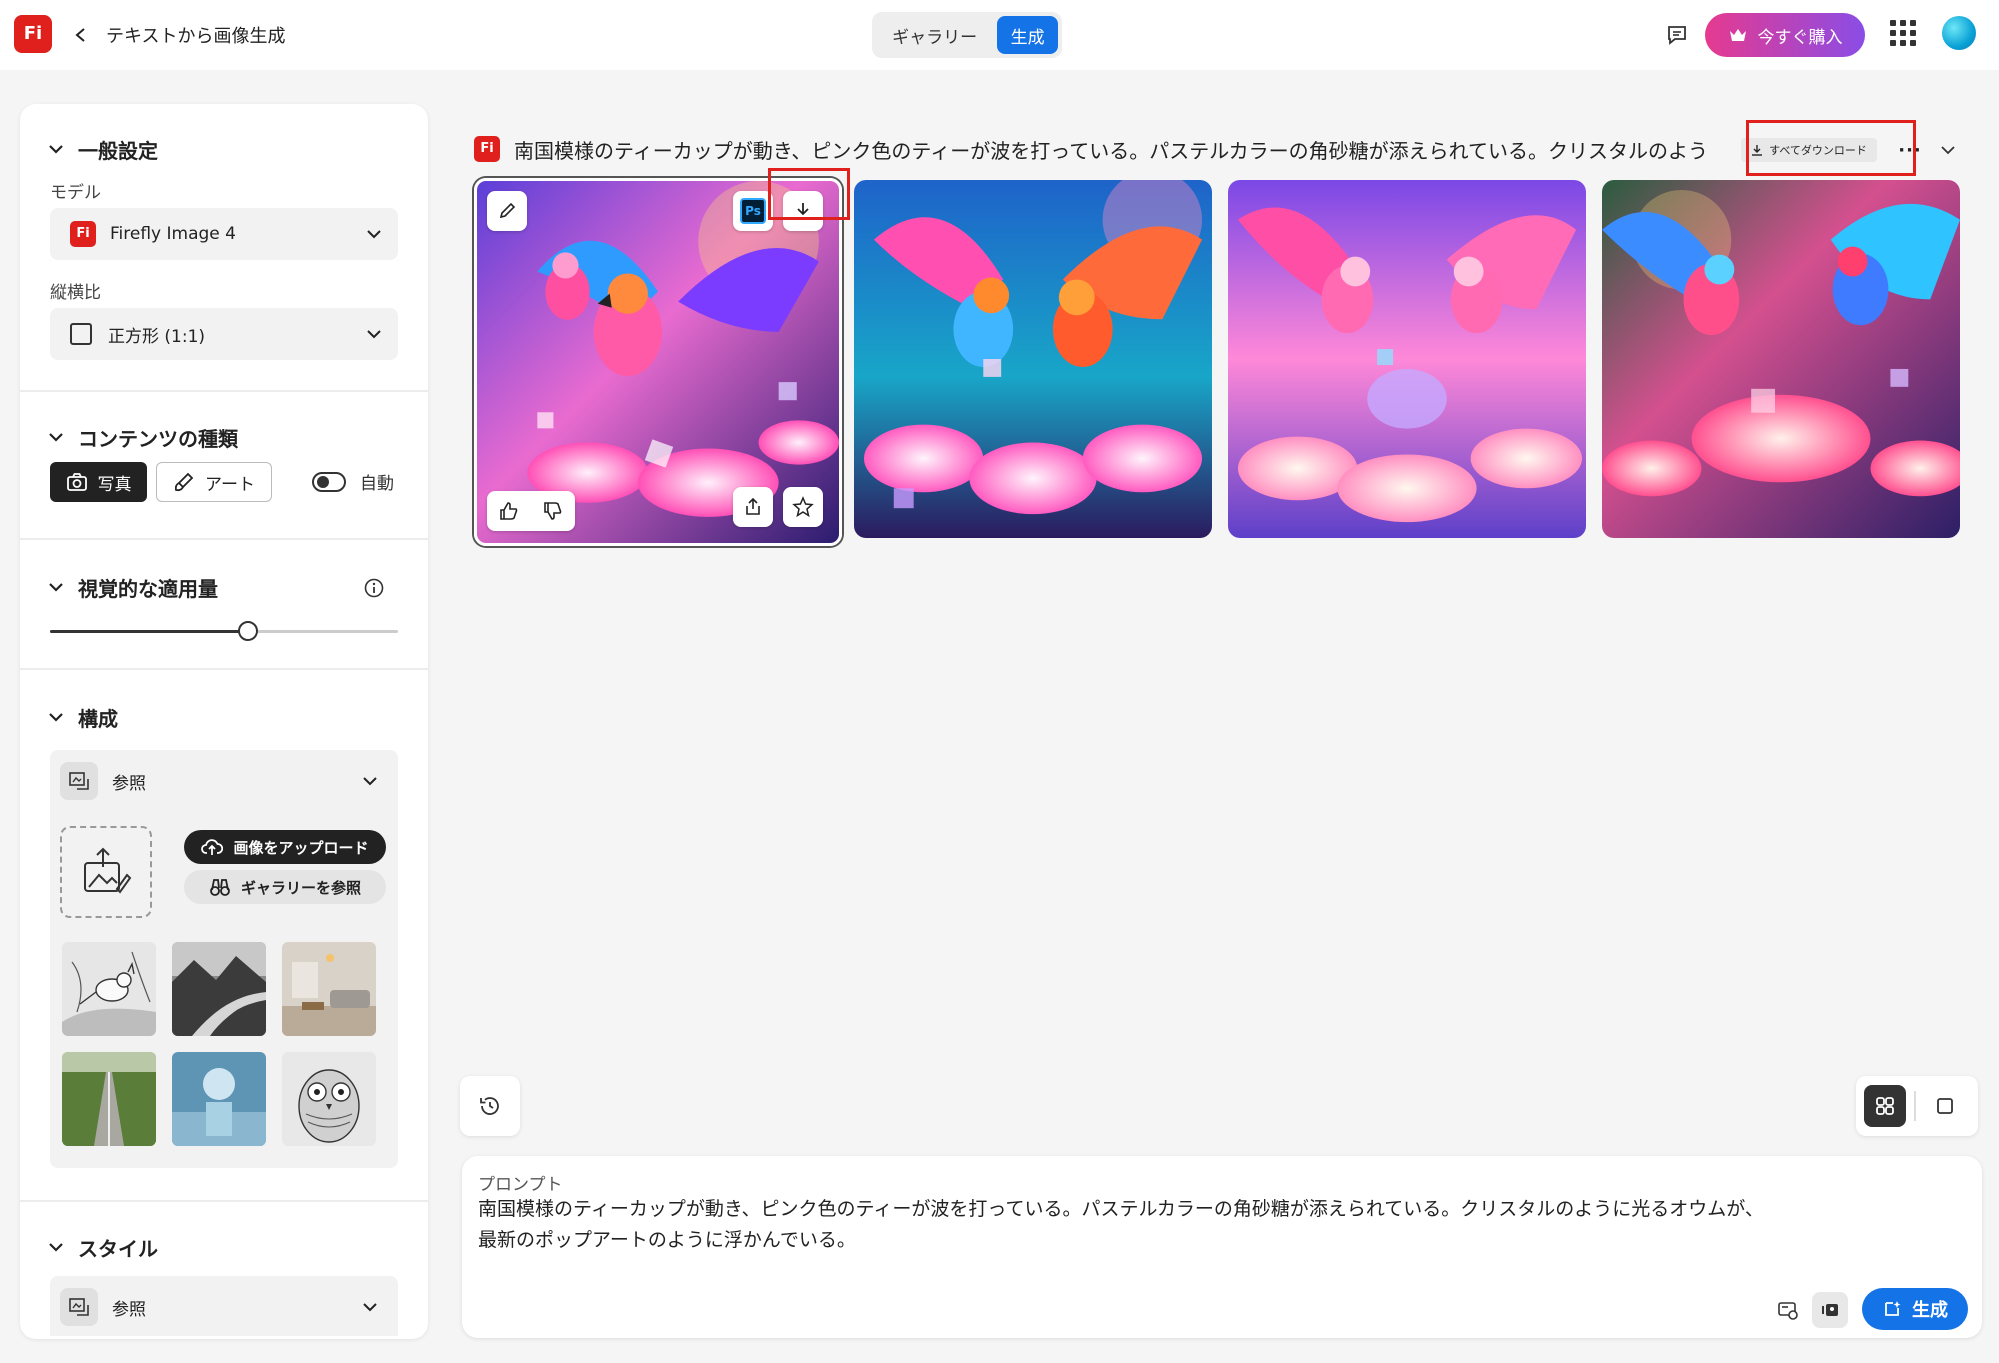 This screenshot has height=1363, width=1999. I want to click on parrots-teacups-image, so click(1033, 359).